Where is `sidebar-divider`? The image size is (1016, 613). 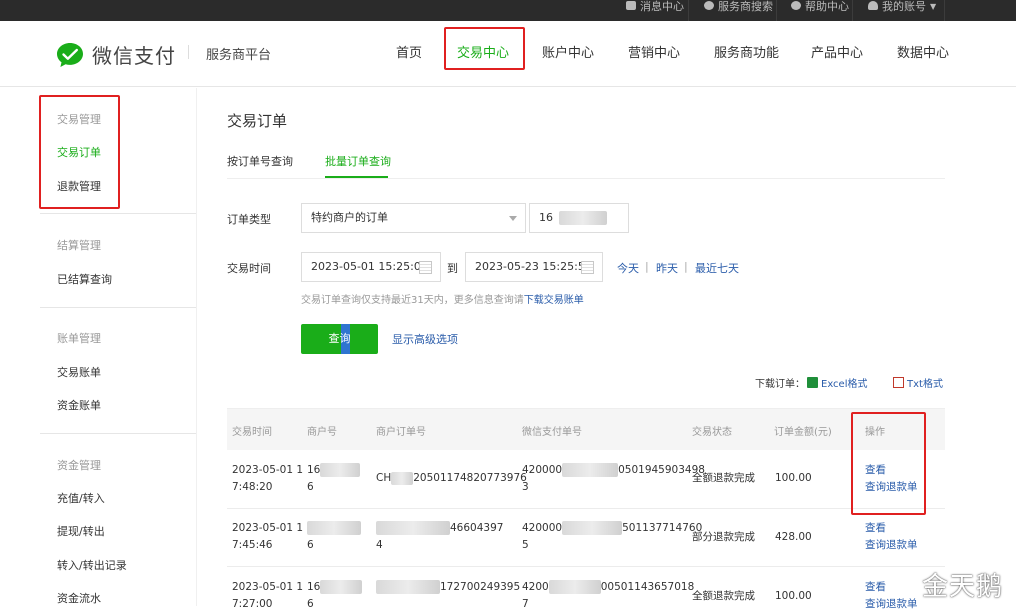
sidebar-divider is located at coordinates (196, 347).